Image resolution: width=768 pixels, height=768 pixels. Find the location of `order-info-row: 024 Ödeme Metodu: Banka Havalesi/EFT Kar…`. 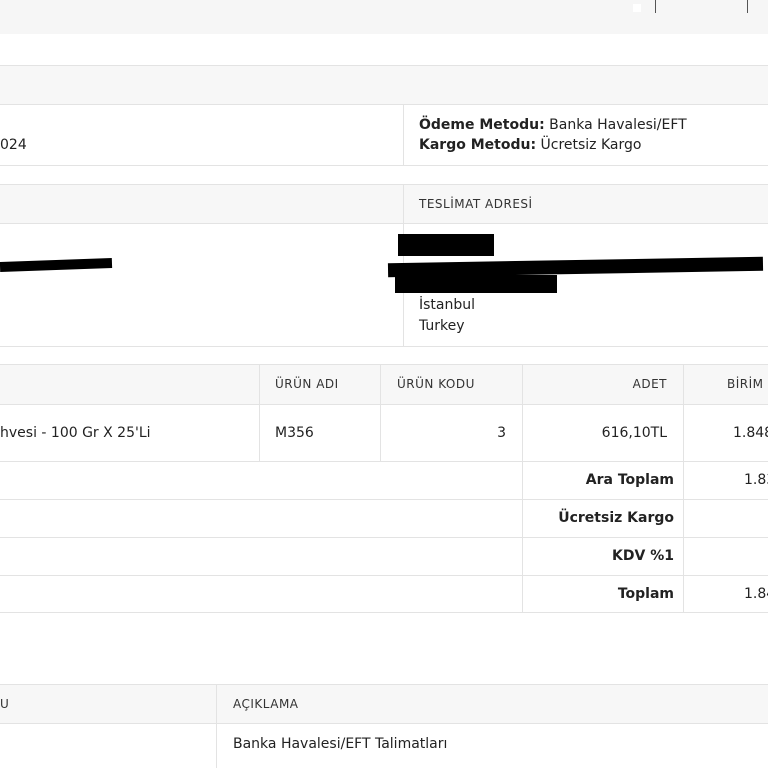

order-info-row: 024 Ödeme Metodu: Banka Havalesi/EFT Kar… is located at coordinates (384, 135).